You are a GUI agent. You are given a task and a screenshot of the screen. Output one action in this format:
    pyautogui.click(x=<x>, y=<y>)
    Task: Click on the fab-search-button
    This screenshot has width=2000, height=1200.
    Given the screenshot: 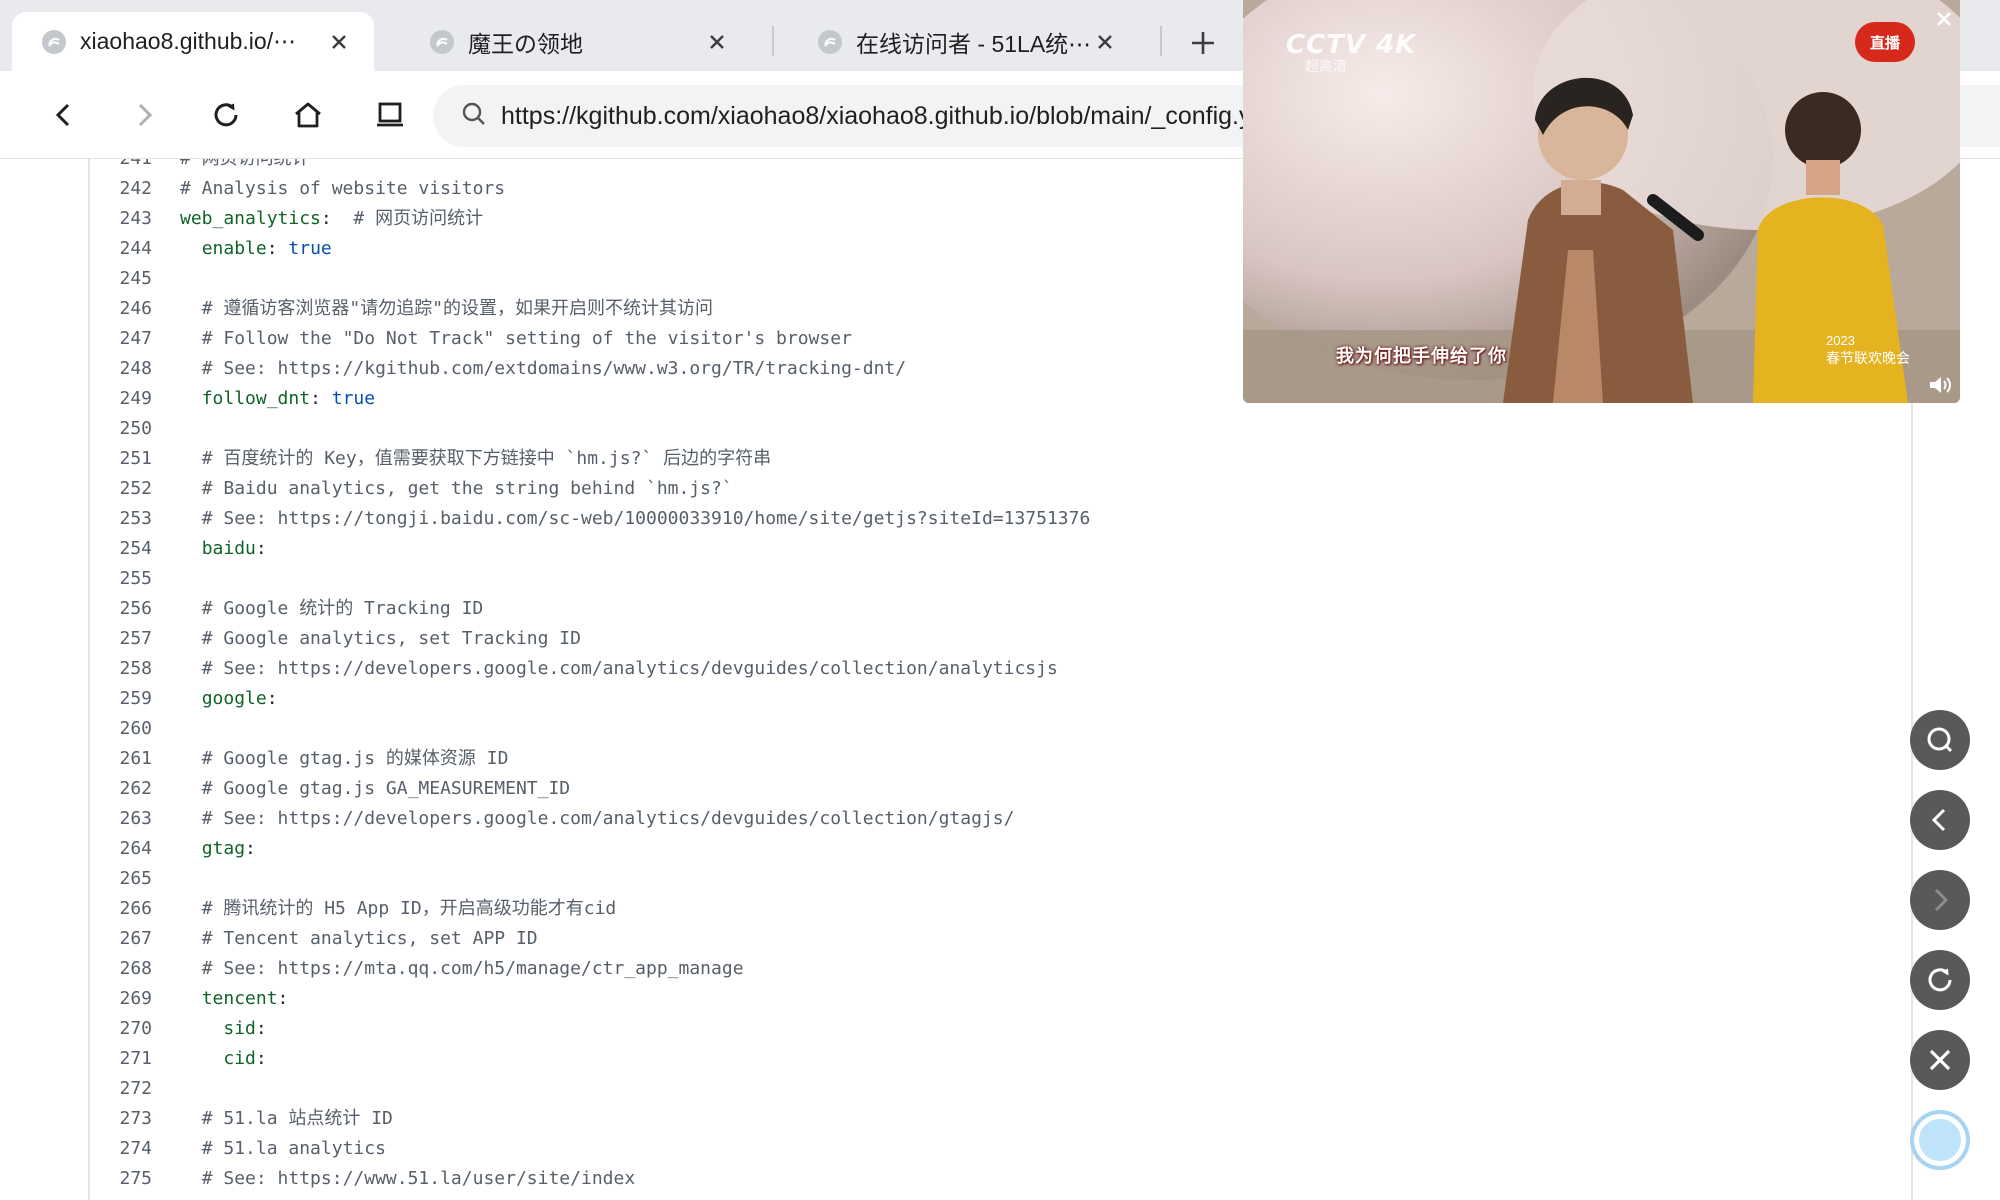 What is the action you would take?
    pyautogui.click(x=1940, y=740)
    